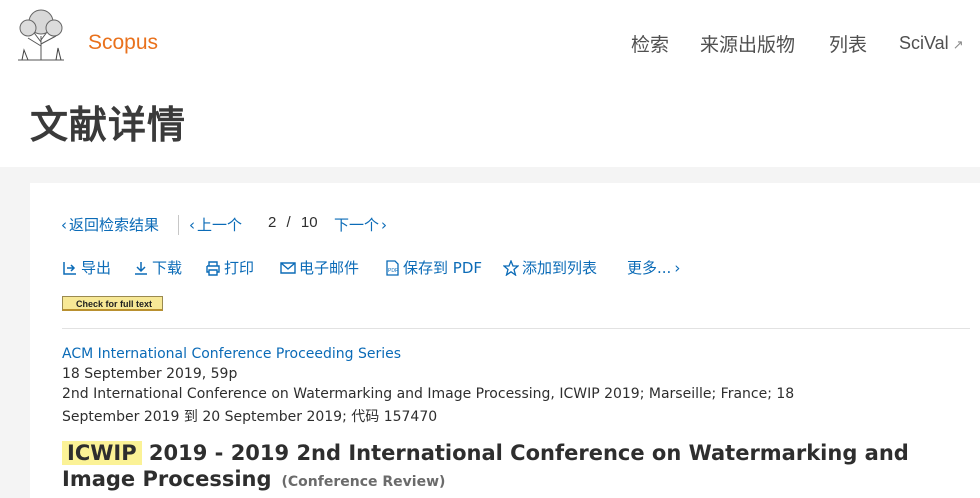 This screenshot has width=980, height=498. What do you see at coordinates (123, 43) in the screenshot?
I see `brand-scopus: Scopus` at bounding box center [123, 43].